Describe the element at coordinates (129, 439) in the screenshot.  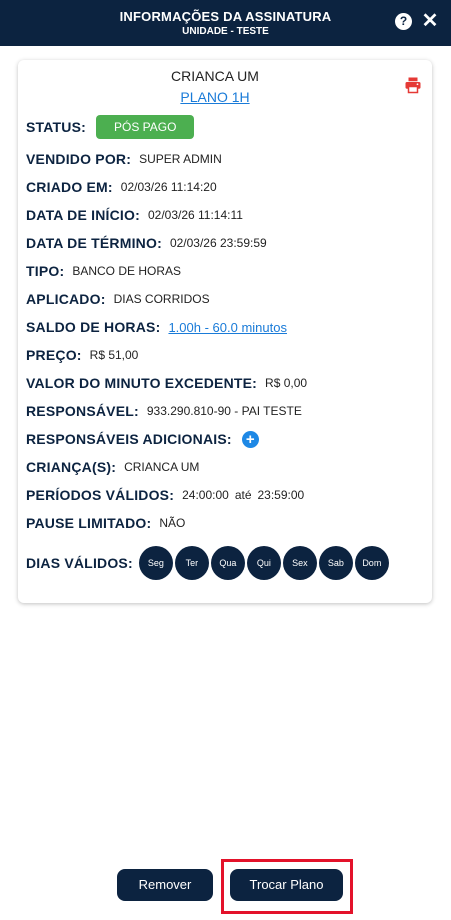
I see `additional-responsibles-label: RESPONSÁVEIS ADICIONAIS:` at that location.